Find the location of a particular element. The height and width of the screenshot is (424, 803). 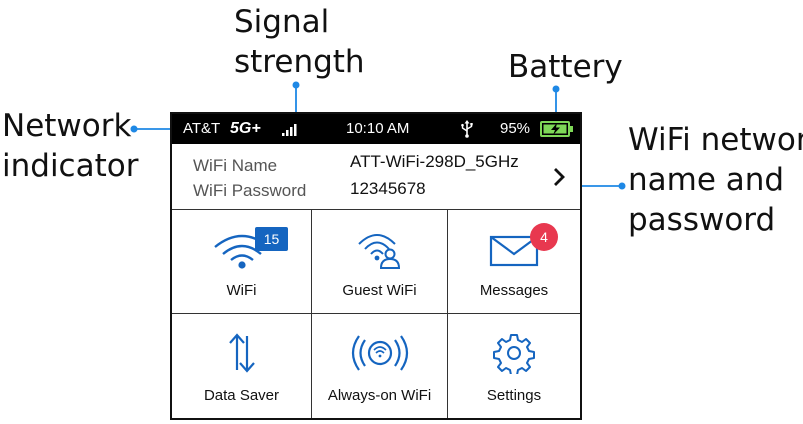

wifi-name-label: WiFi Name is located at coordinates (235, 165).